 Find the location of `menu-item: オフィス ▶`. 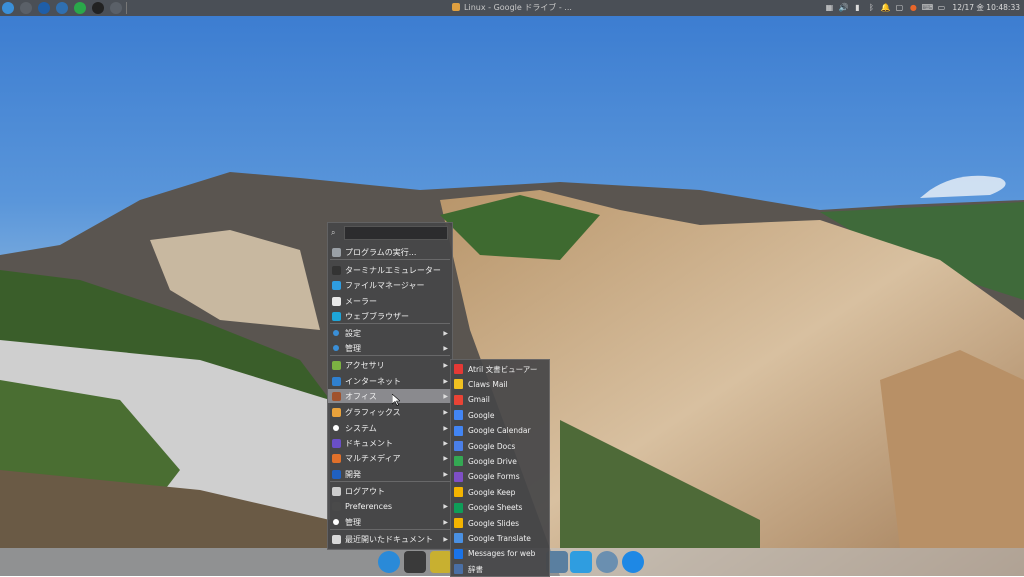

menu-item: オフィス ▶ is located at coordinates (390, 396).